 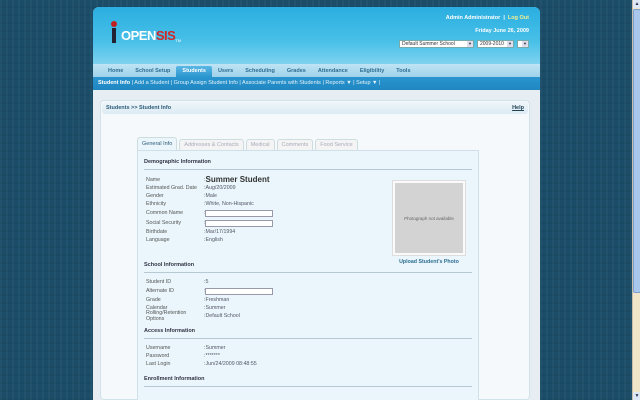 I want to click on subnav-item: Setup ▼, so click(x=366, y=83).